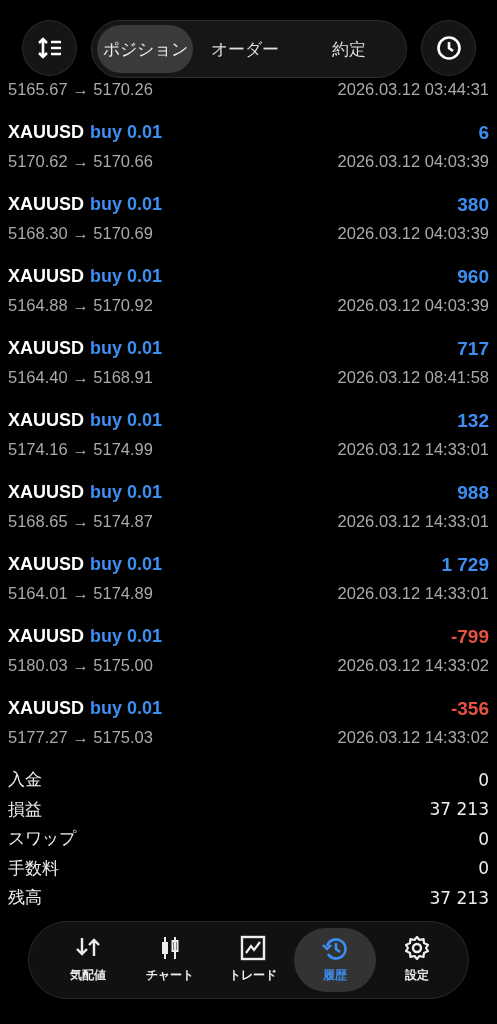 This screenshot has width=497, height=1024. What do you see at coordinates (473, 348) in the screenshot?
I see `profit-value: 717` at bounding box center [473, 348].